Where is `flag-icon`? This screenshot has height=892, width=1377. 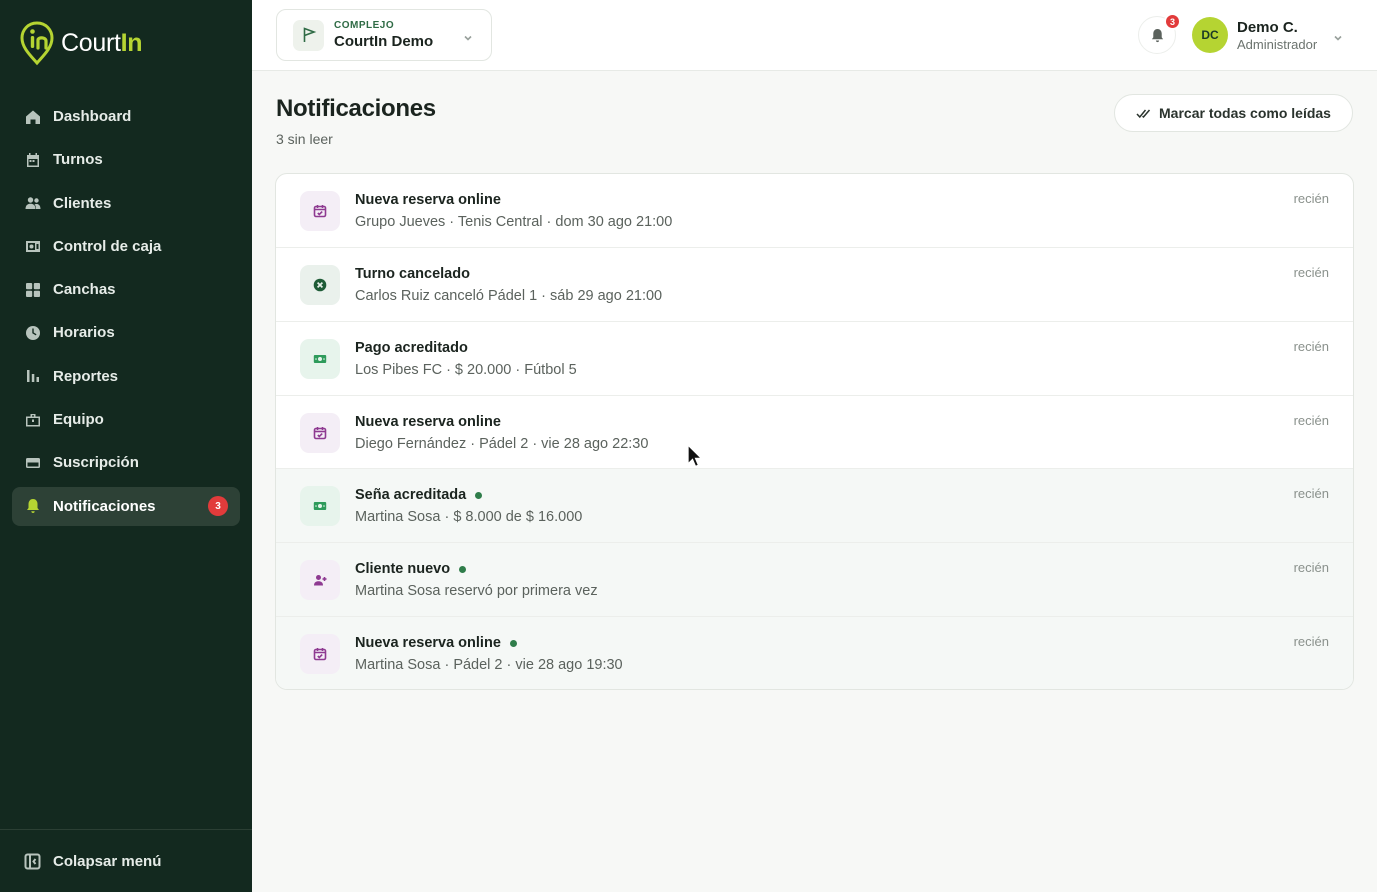
flag-icon is located at coordinates (308, 35).